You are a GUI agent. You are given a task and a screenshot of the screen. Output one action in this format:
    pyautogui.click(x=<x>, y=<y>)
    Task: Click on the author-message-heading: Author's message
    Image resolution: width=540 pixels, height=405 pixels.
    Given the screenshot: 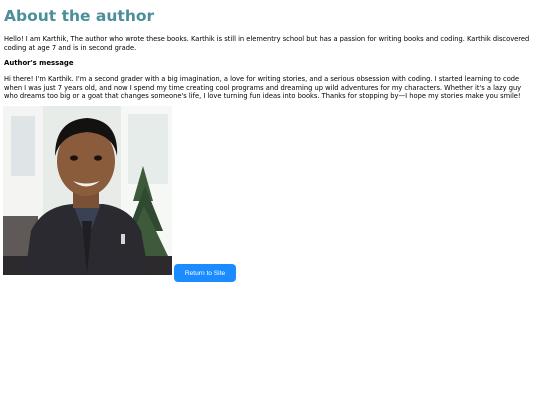 What is the action you would take?
    pyautogui.click(x=39, y=63)
    